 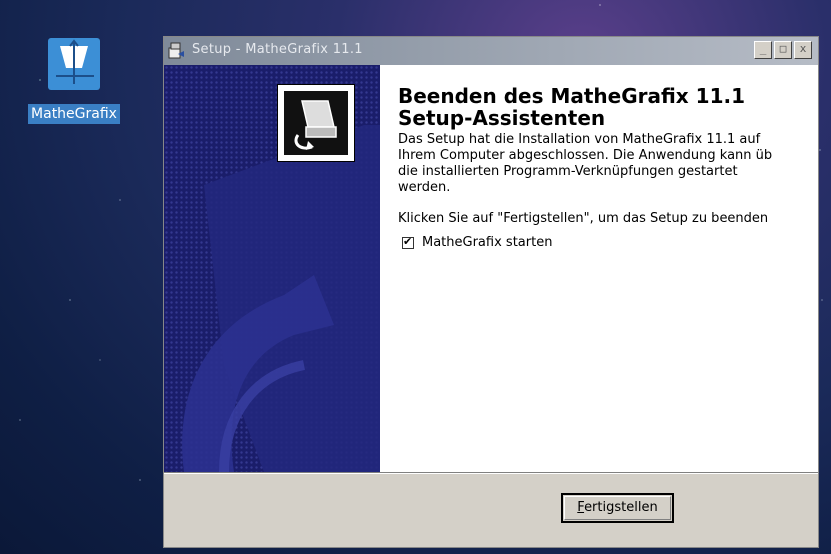 I want to click on launch-app-checkbox-label: MatheGrafix starten, so click(x=487, y=242).